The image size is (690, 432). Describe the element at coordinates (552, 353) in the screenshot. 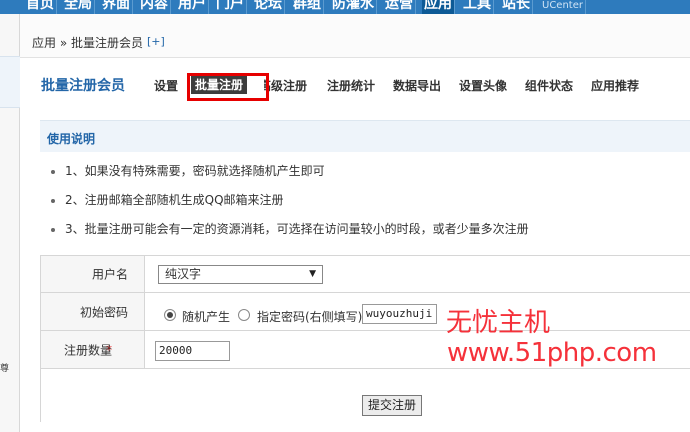

I see `watermark-url: www.51php.com` at that location.